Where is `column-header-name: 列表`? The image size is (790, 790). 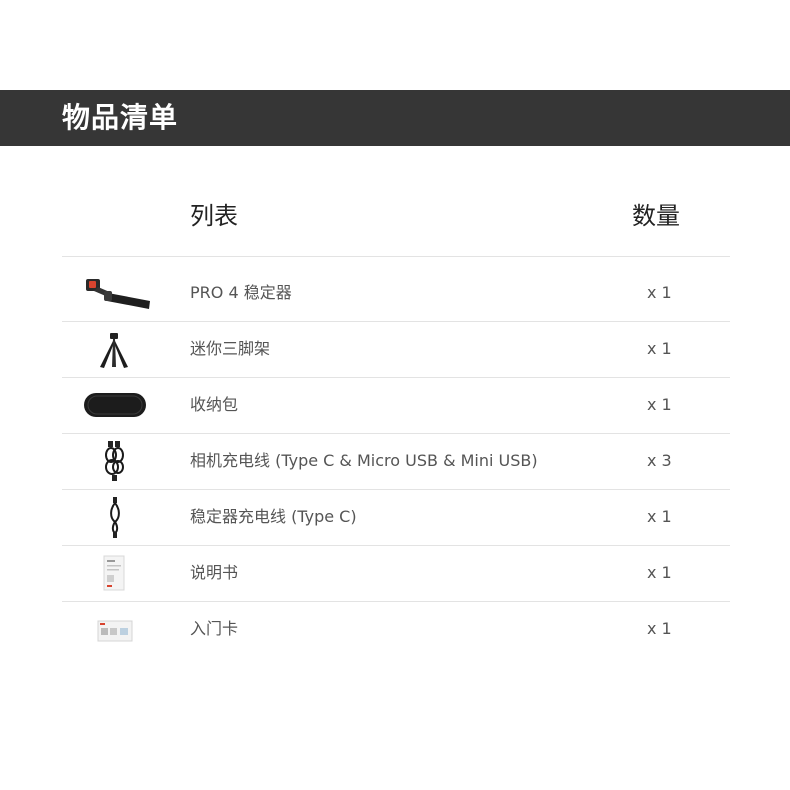
column-header-name: 列表 is located at coordinates (214, 216).